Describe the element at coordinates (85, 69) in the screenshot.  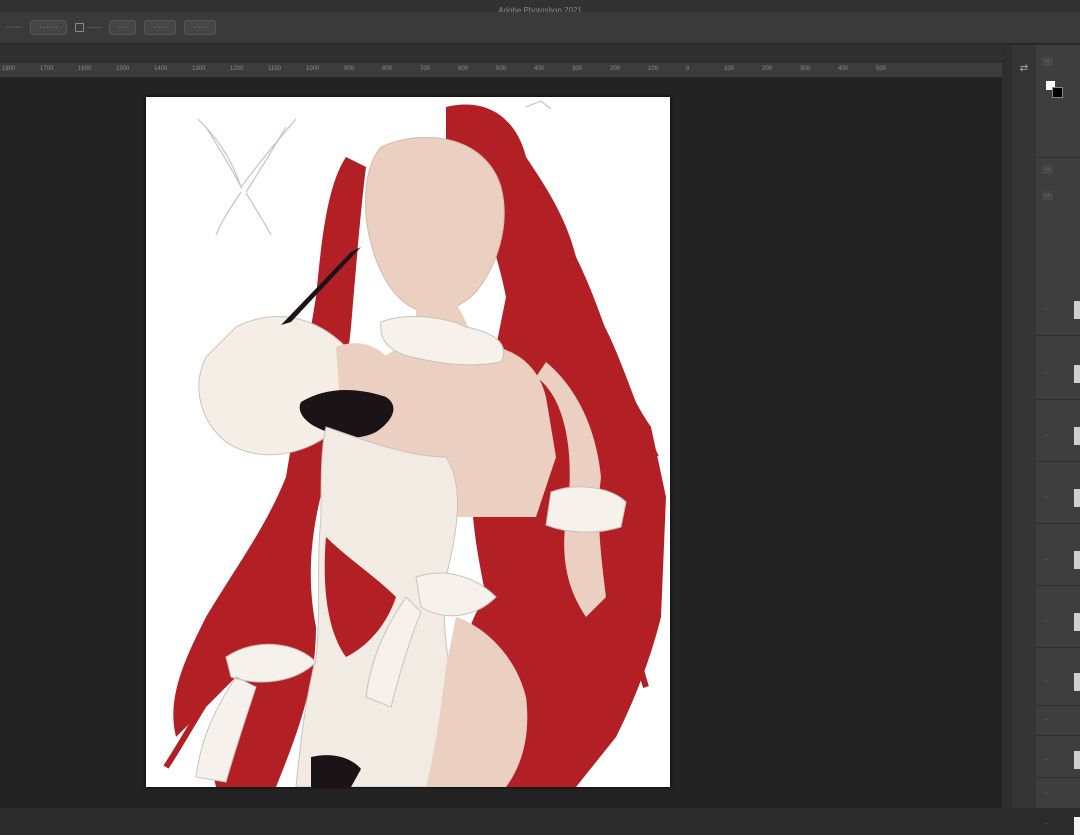
I see `ruler-label: 1600` at that location.